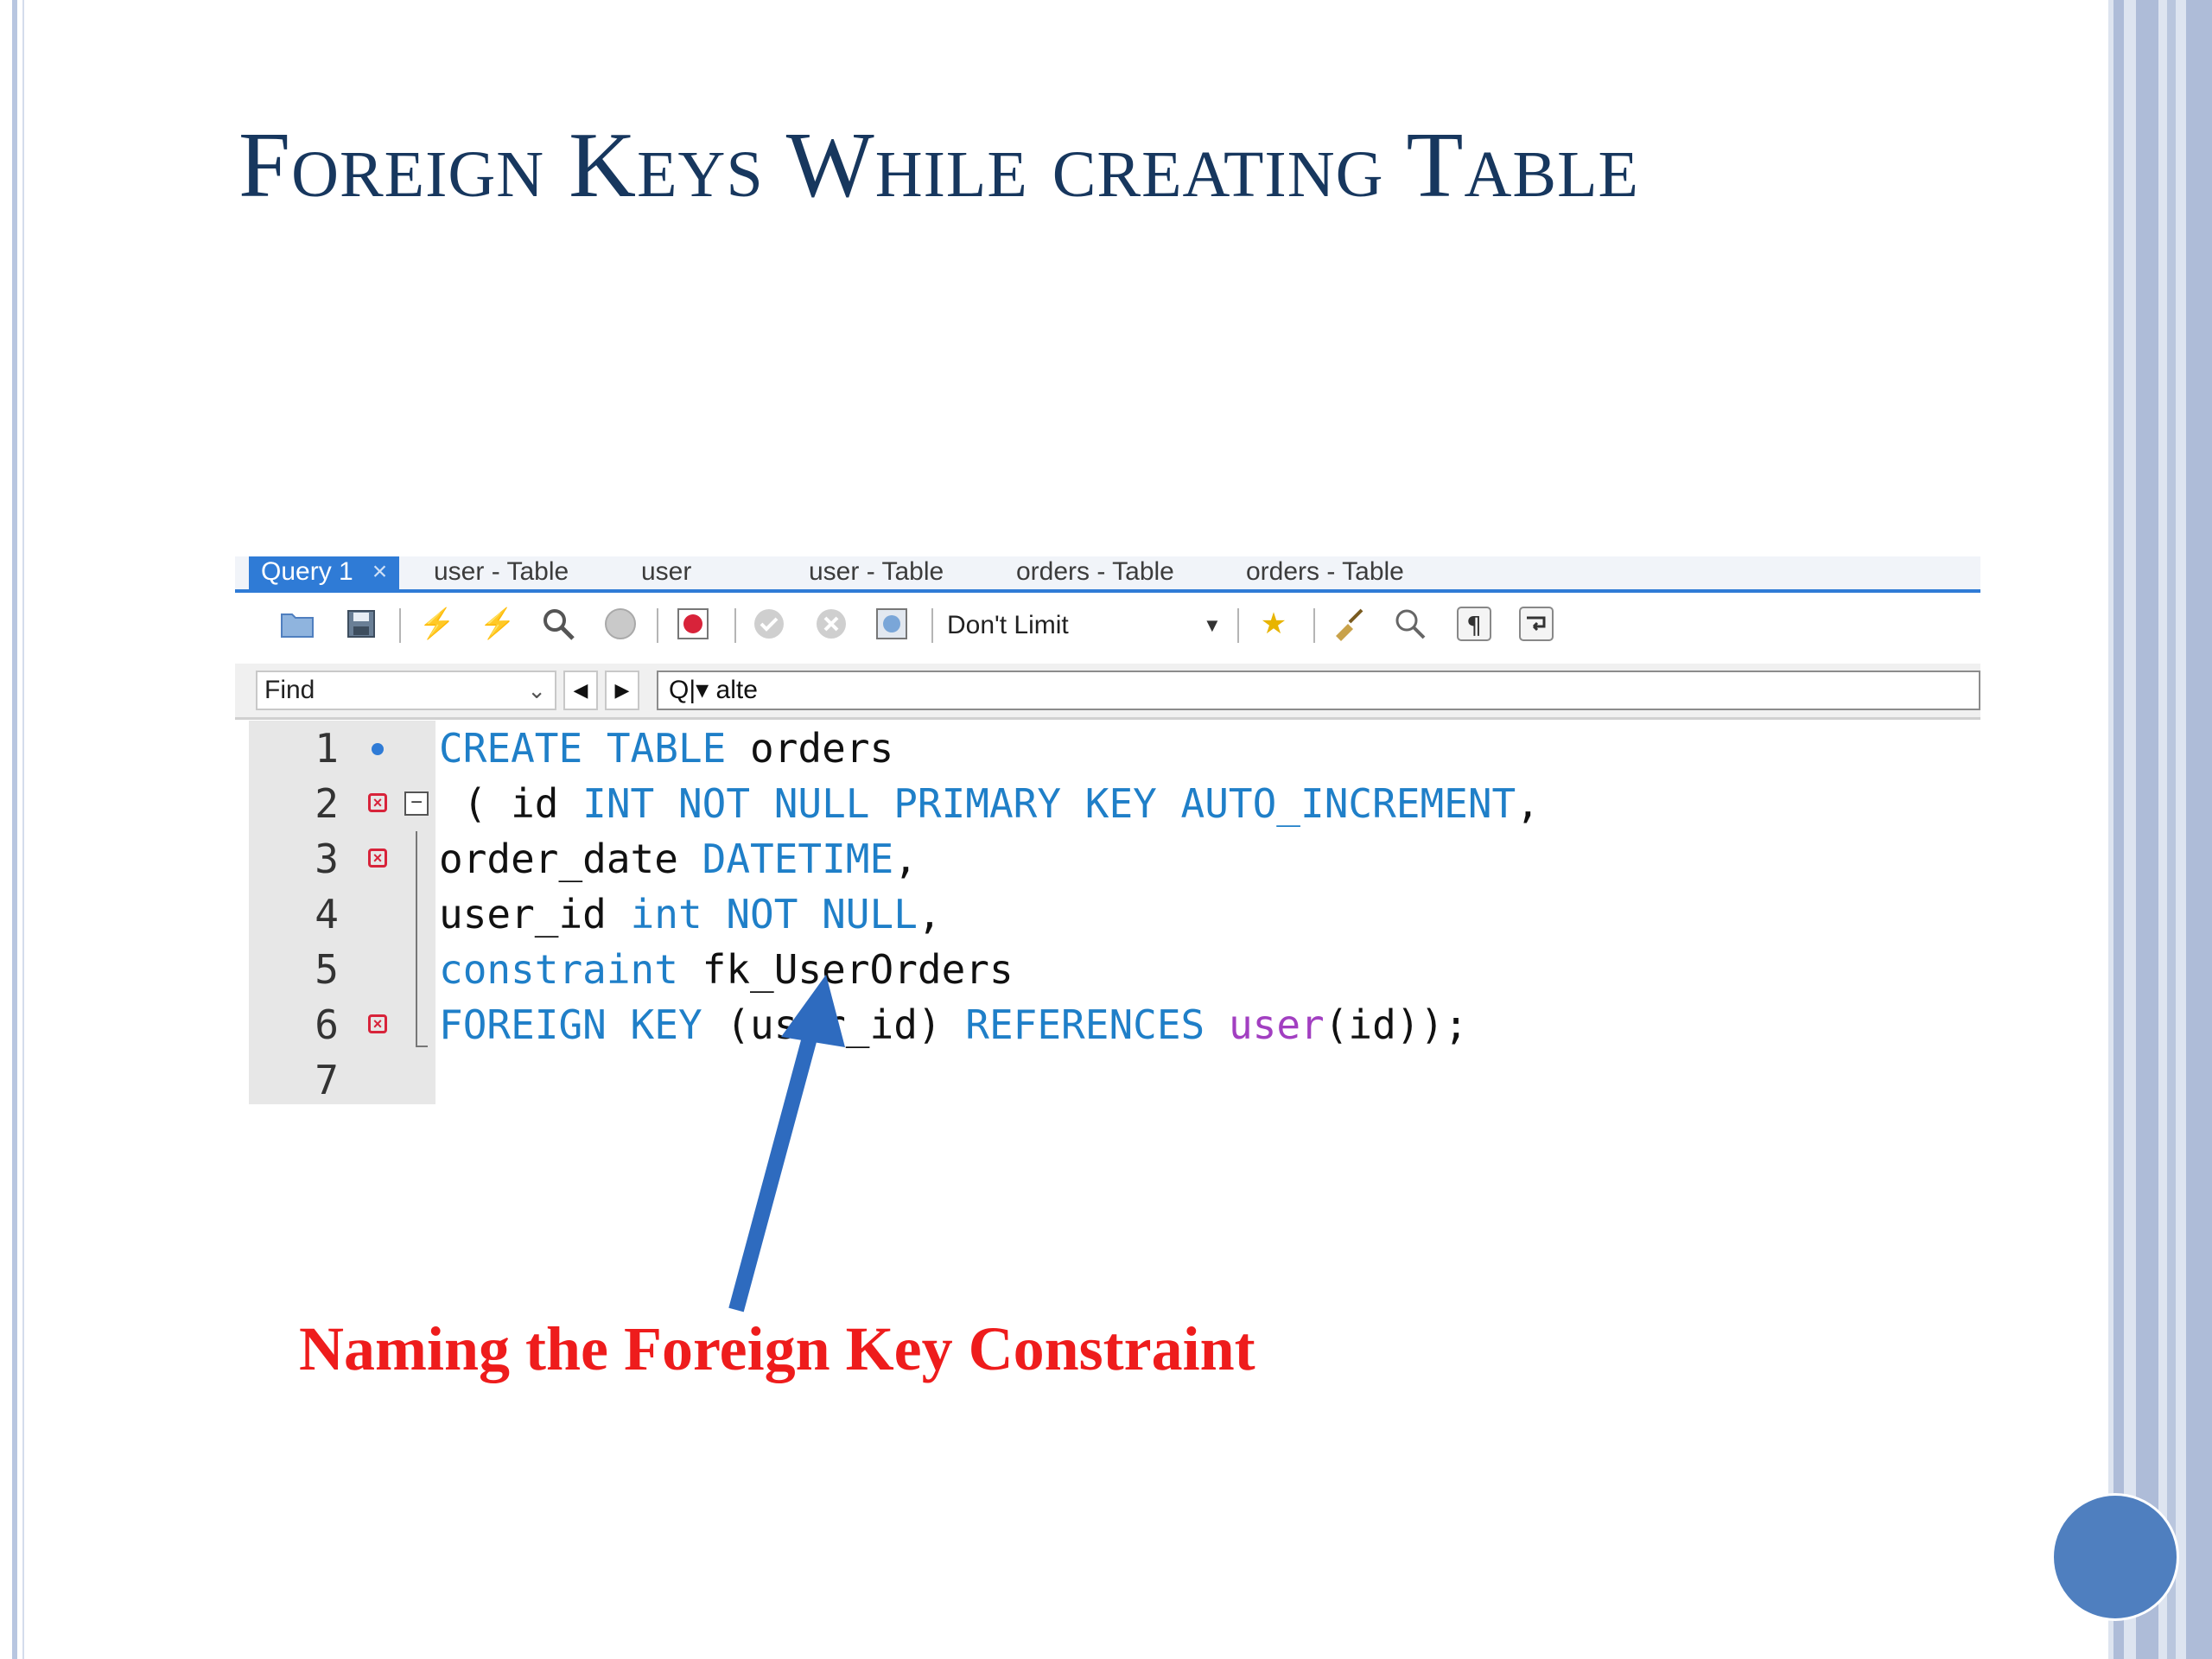 The height and width of the screenshot is (1659, 2212). Describe the element at coordinates (813, 1011) in the screenshot. I see `arrow-head` at that location.